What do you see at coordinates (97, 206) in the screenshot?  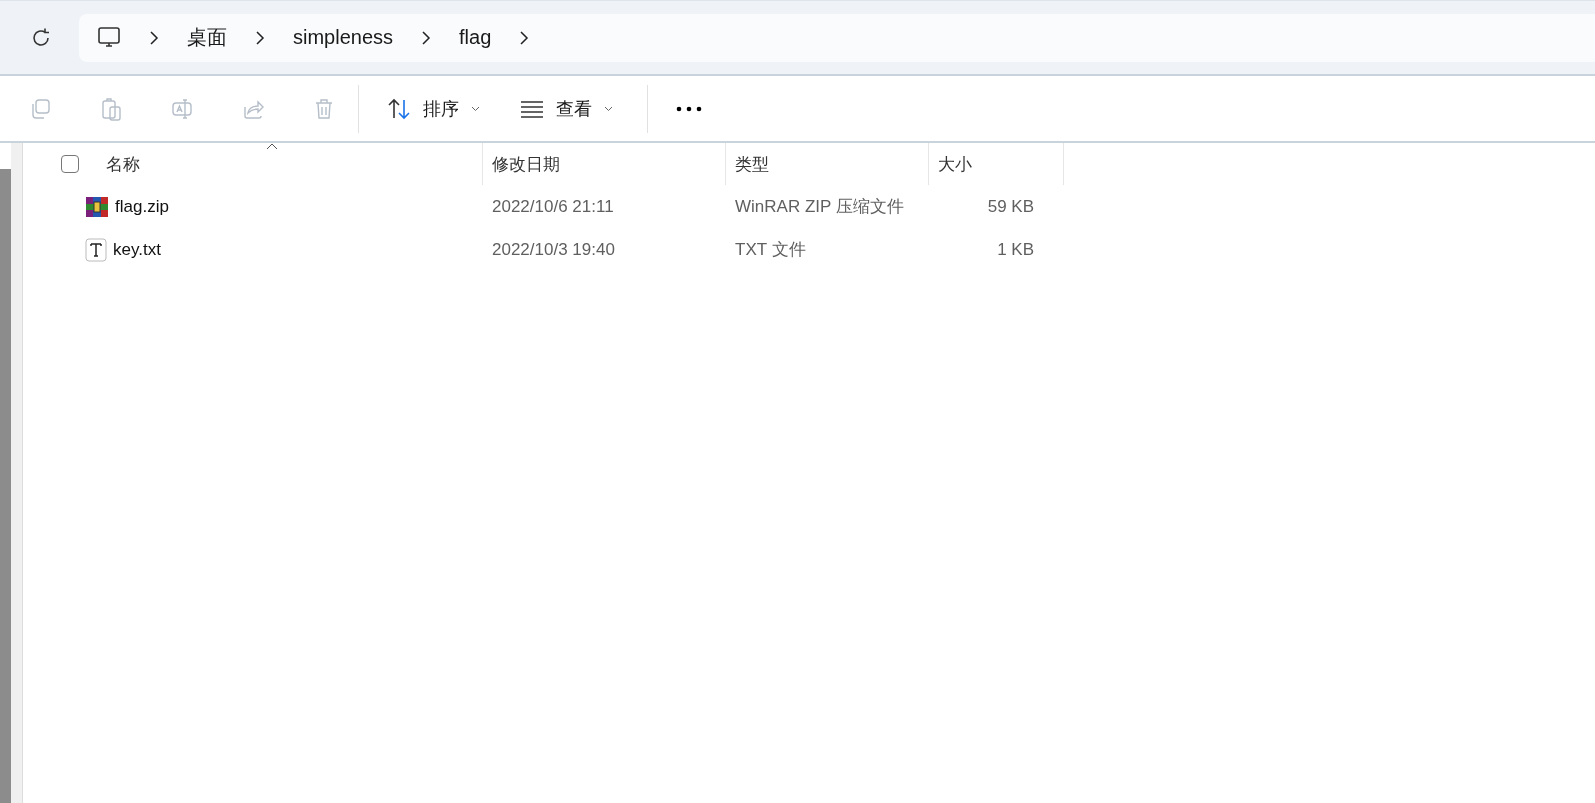 I see `archive-icon` at bounding box center [97, 206].